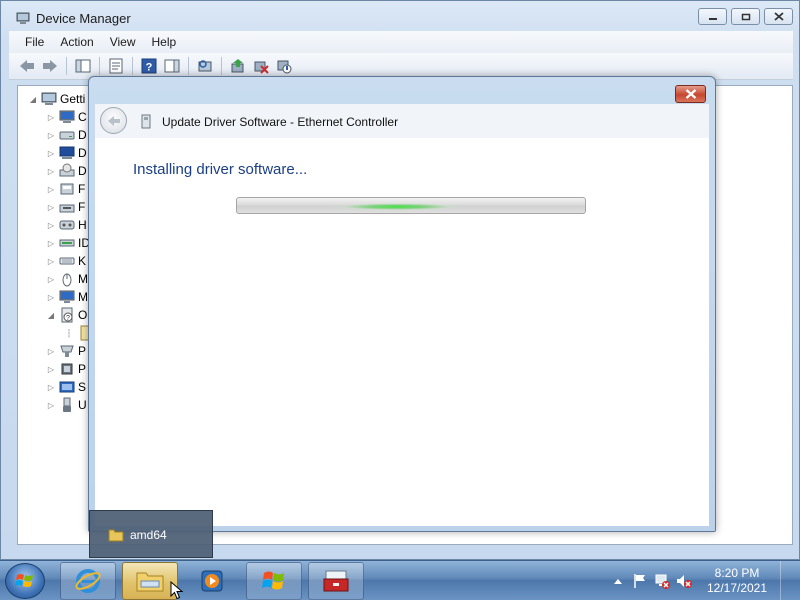 This screenshot has height=600, width=800. Describe the element at coordinates (123, 42) in the screenshot. I see `menu-view: View` at that location.